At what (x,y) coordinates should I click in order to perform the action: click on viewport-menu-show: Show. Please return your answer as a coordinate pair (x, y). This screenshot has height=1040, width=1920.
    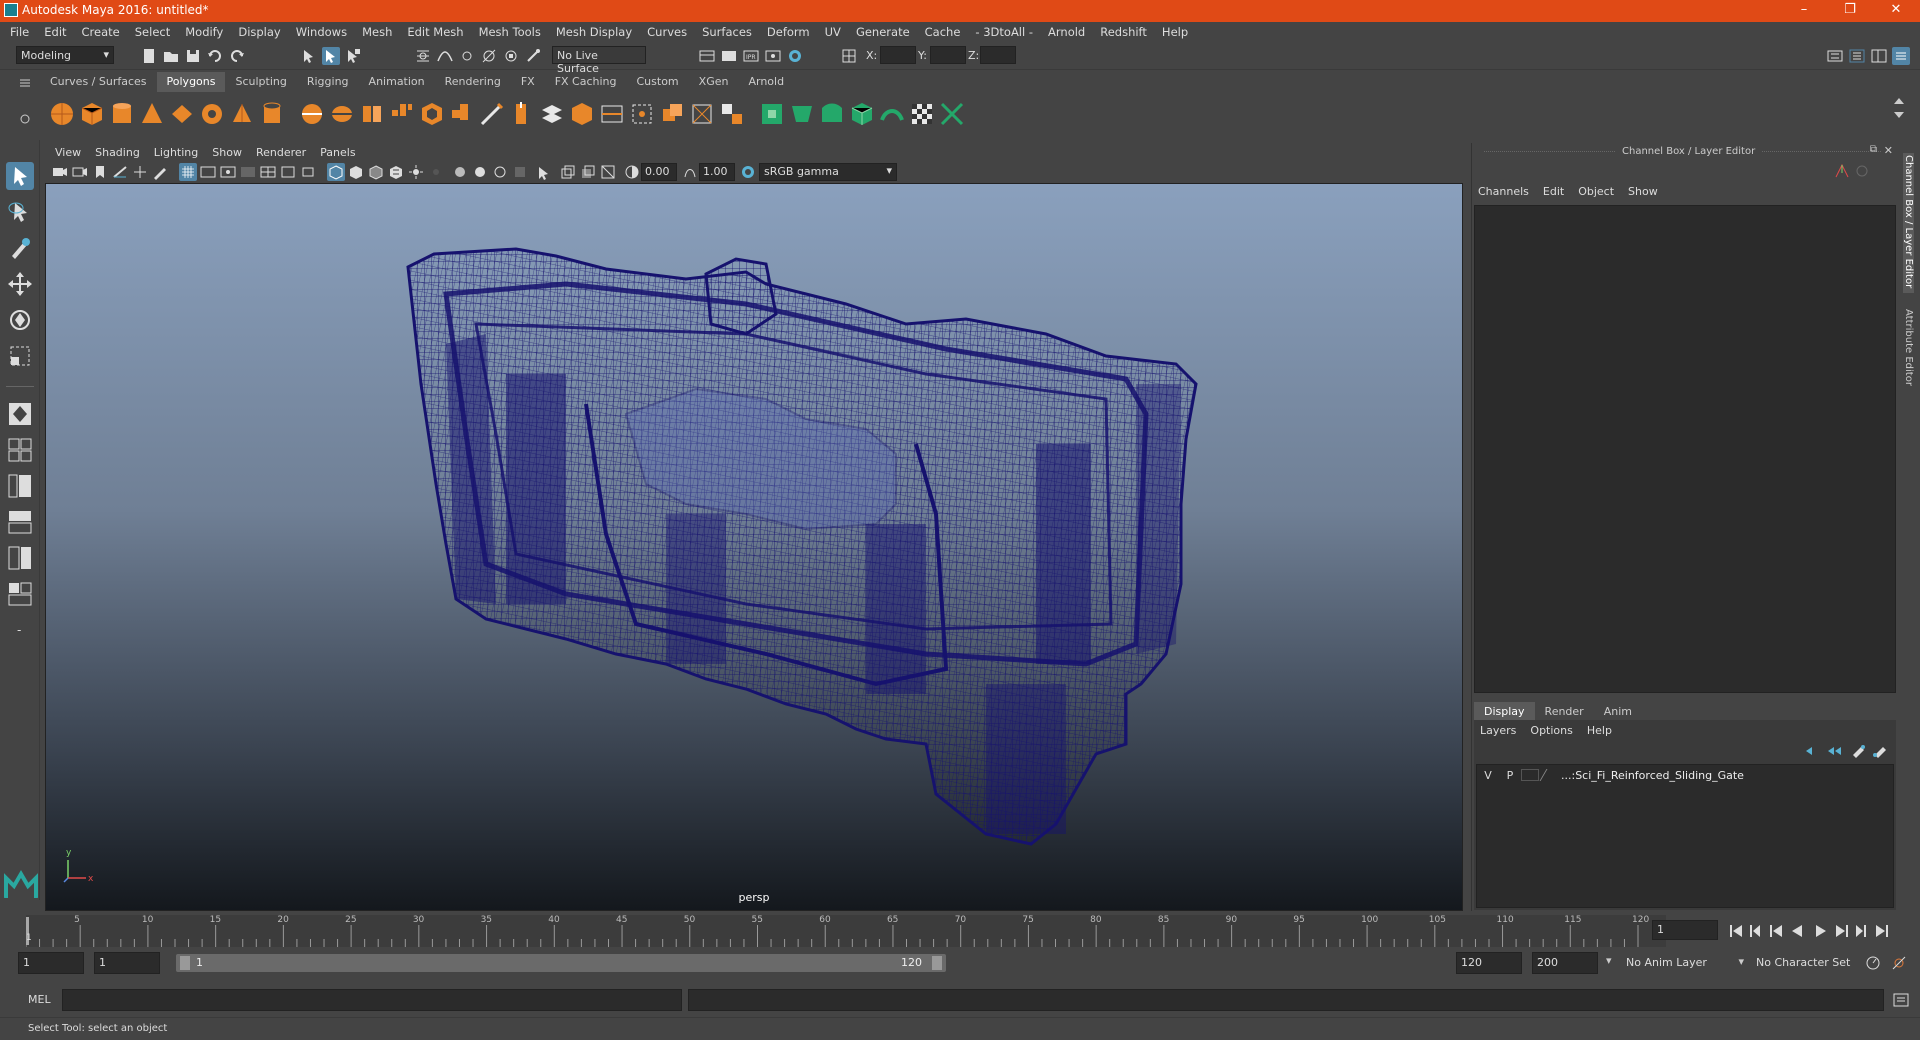
    Looking at the image, I should click on (227, 152).